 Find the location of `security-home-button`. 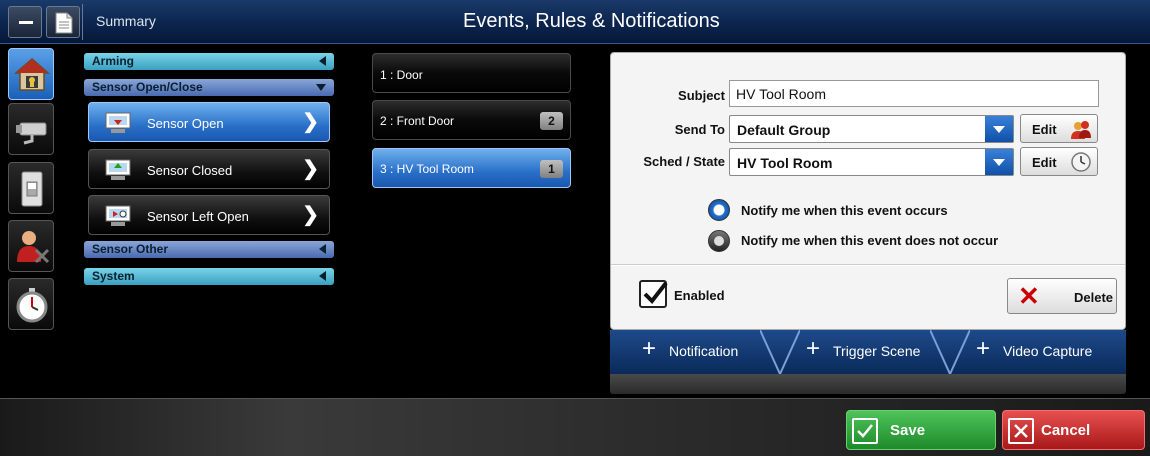

security-home-button is located at coordinates (31, 74).